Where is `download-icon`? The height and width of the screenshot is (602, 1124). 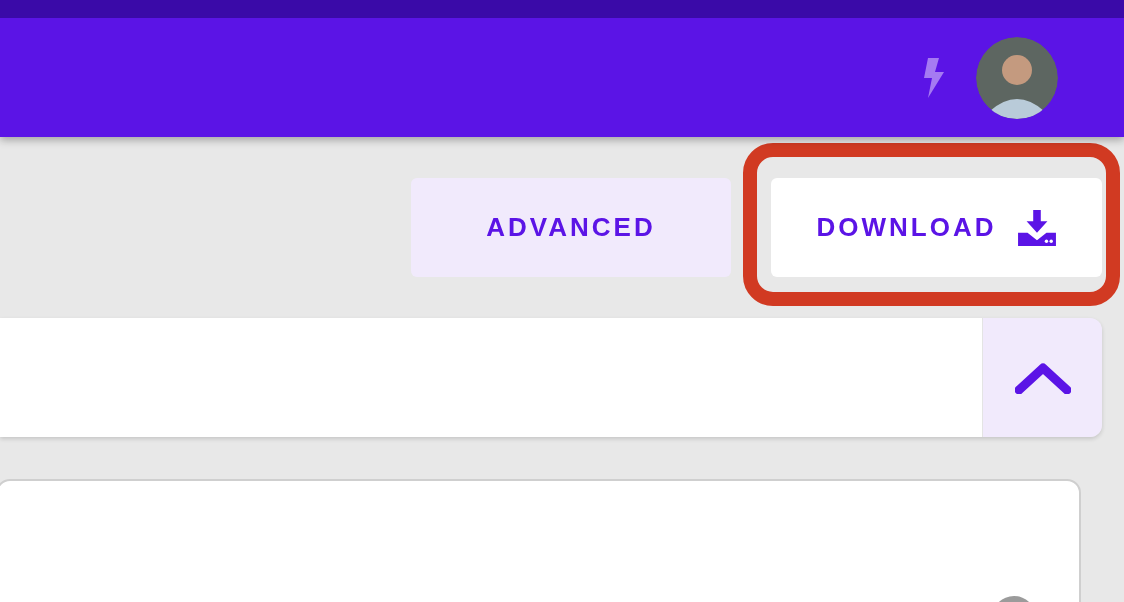 download-icon is located at coordinates (1037, 227).